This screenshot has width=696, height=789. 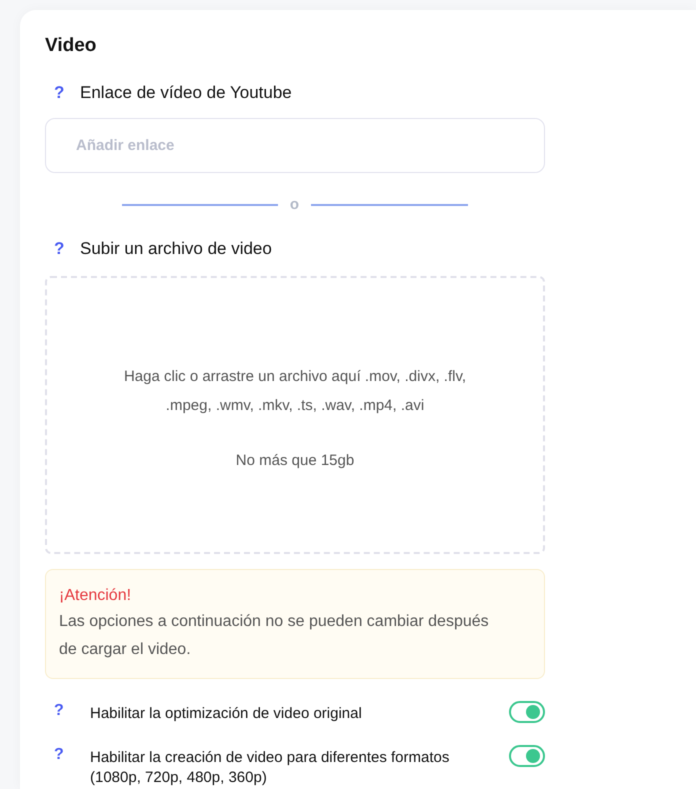 What do you see at coordinates (295, 205) in the screenshot?
I see `divider-text: o` at bounding box center [295, 205].